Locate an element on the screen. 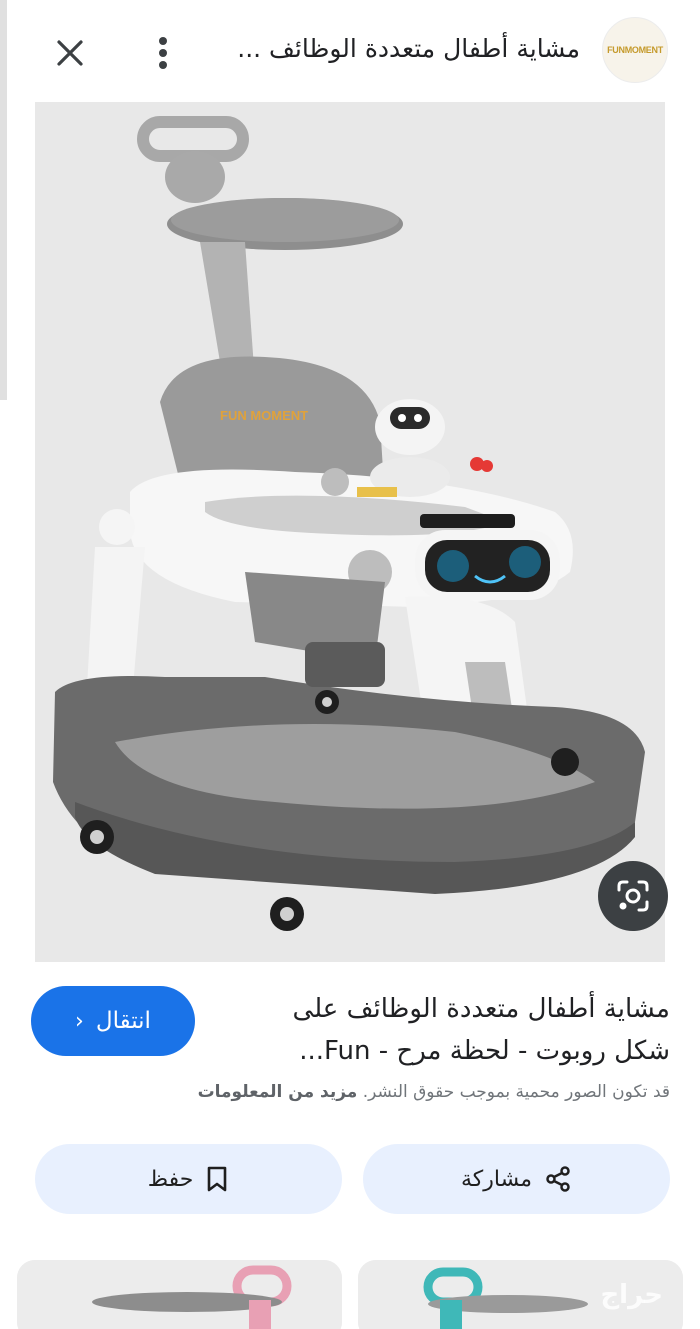 The height and width of the screenshot is (1329, 700). google-lens-icon is located at coordinates (633, 896).